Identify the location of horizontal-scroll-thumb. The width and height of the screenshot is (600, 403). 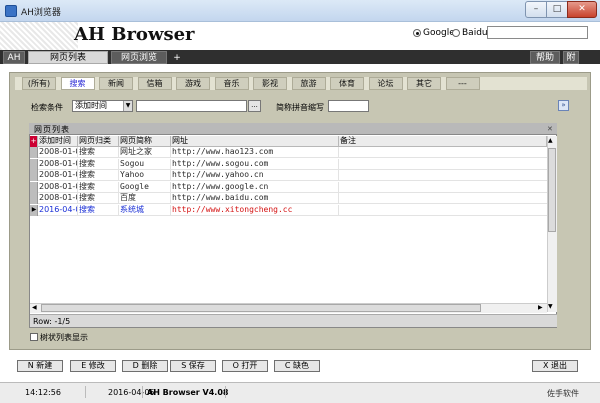
(261, 308).